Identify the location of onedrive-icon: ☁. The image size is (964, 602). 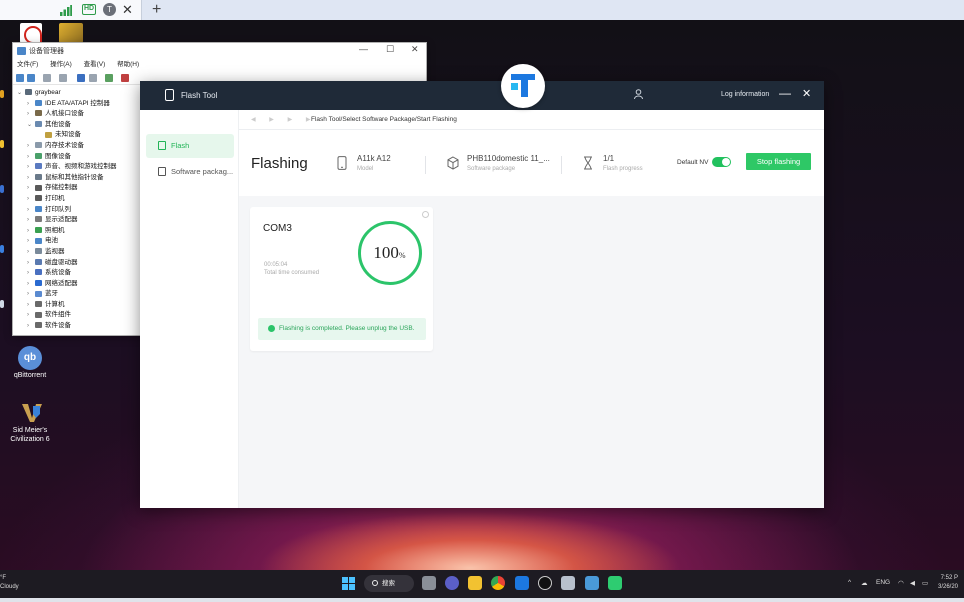
(864, 583).